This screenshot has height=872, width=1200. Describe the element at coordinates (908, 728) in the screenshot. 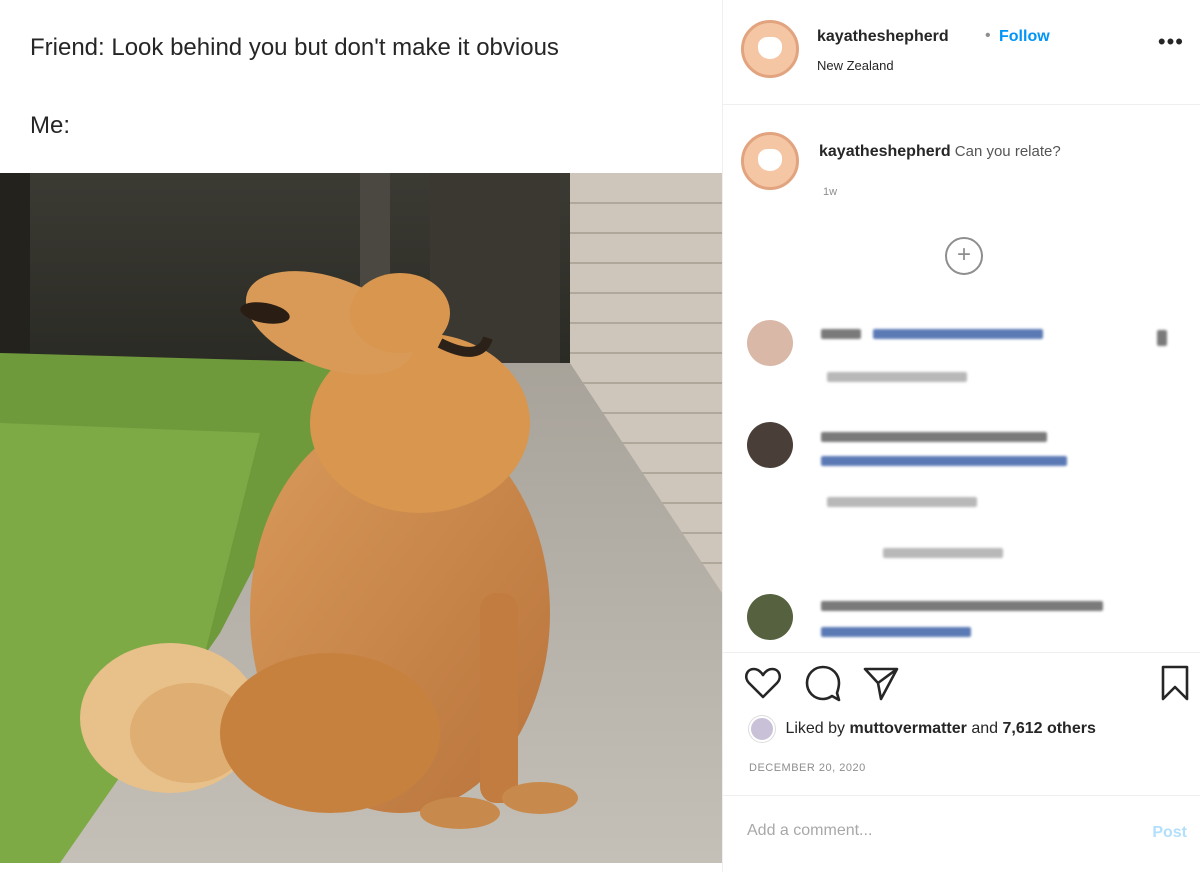

I see `liker-username: muttovermatter` at that location.